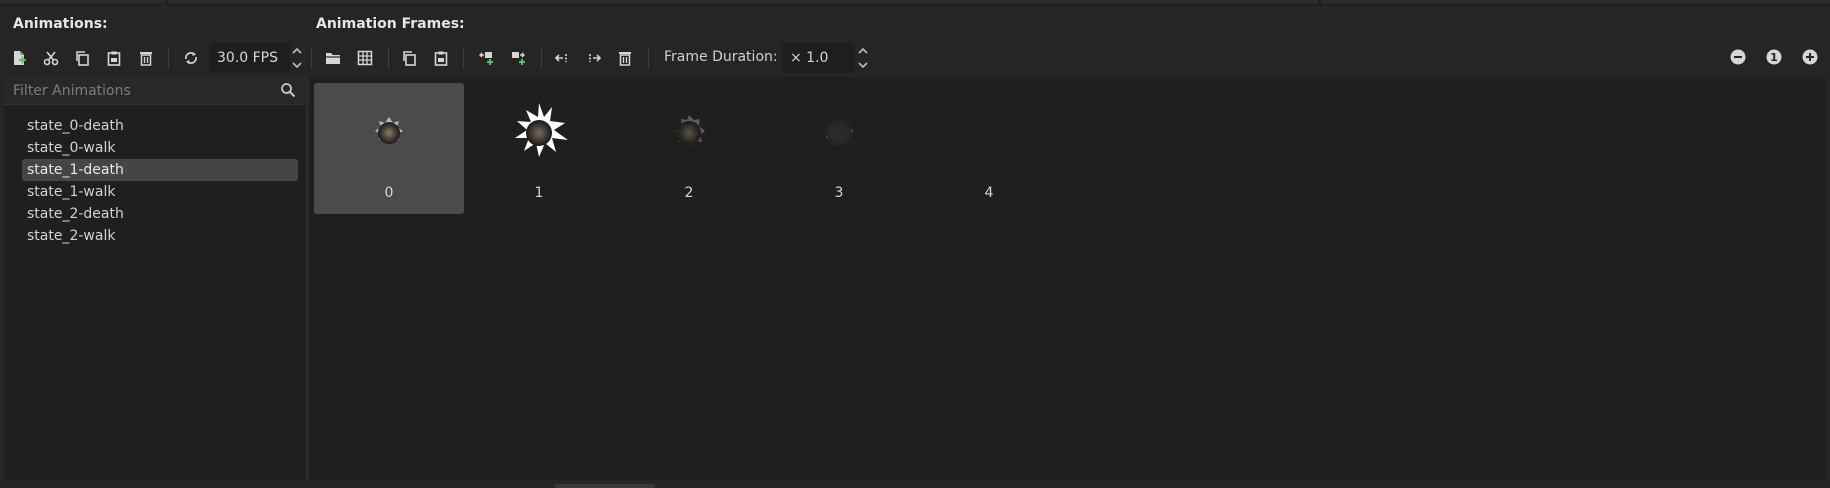 The image size is (1830, 488). What do you see at coordinates (75, 214) in the screenshot?
I see `animation-item-label: state_2-death` at bounding box center [75, 214].